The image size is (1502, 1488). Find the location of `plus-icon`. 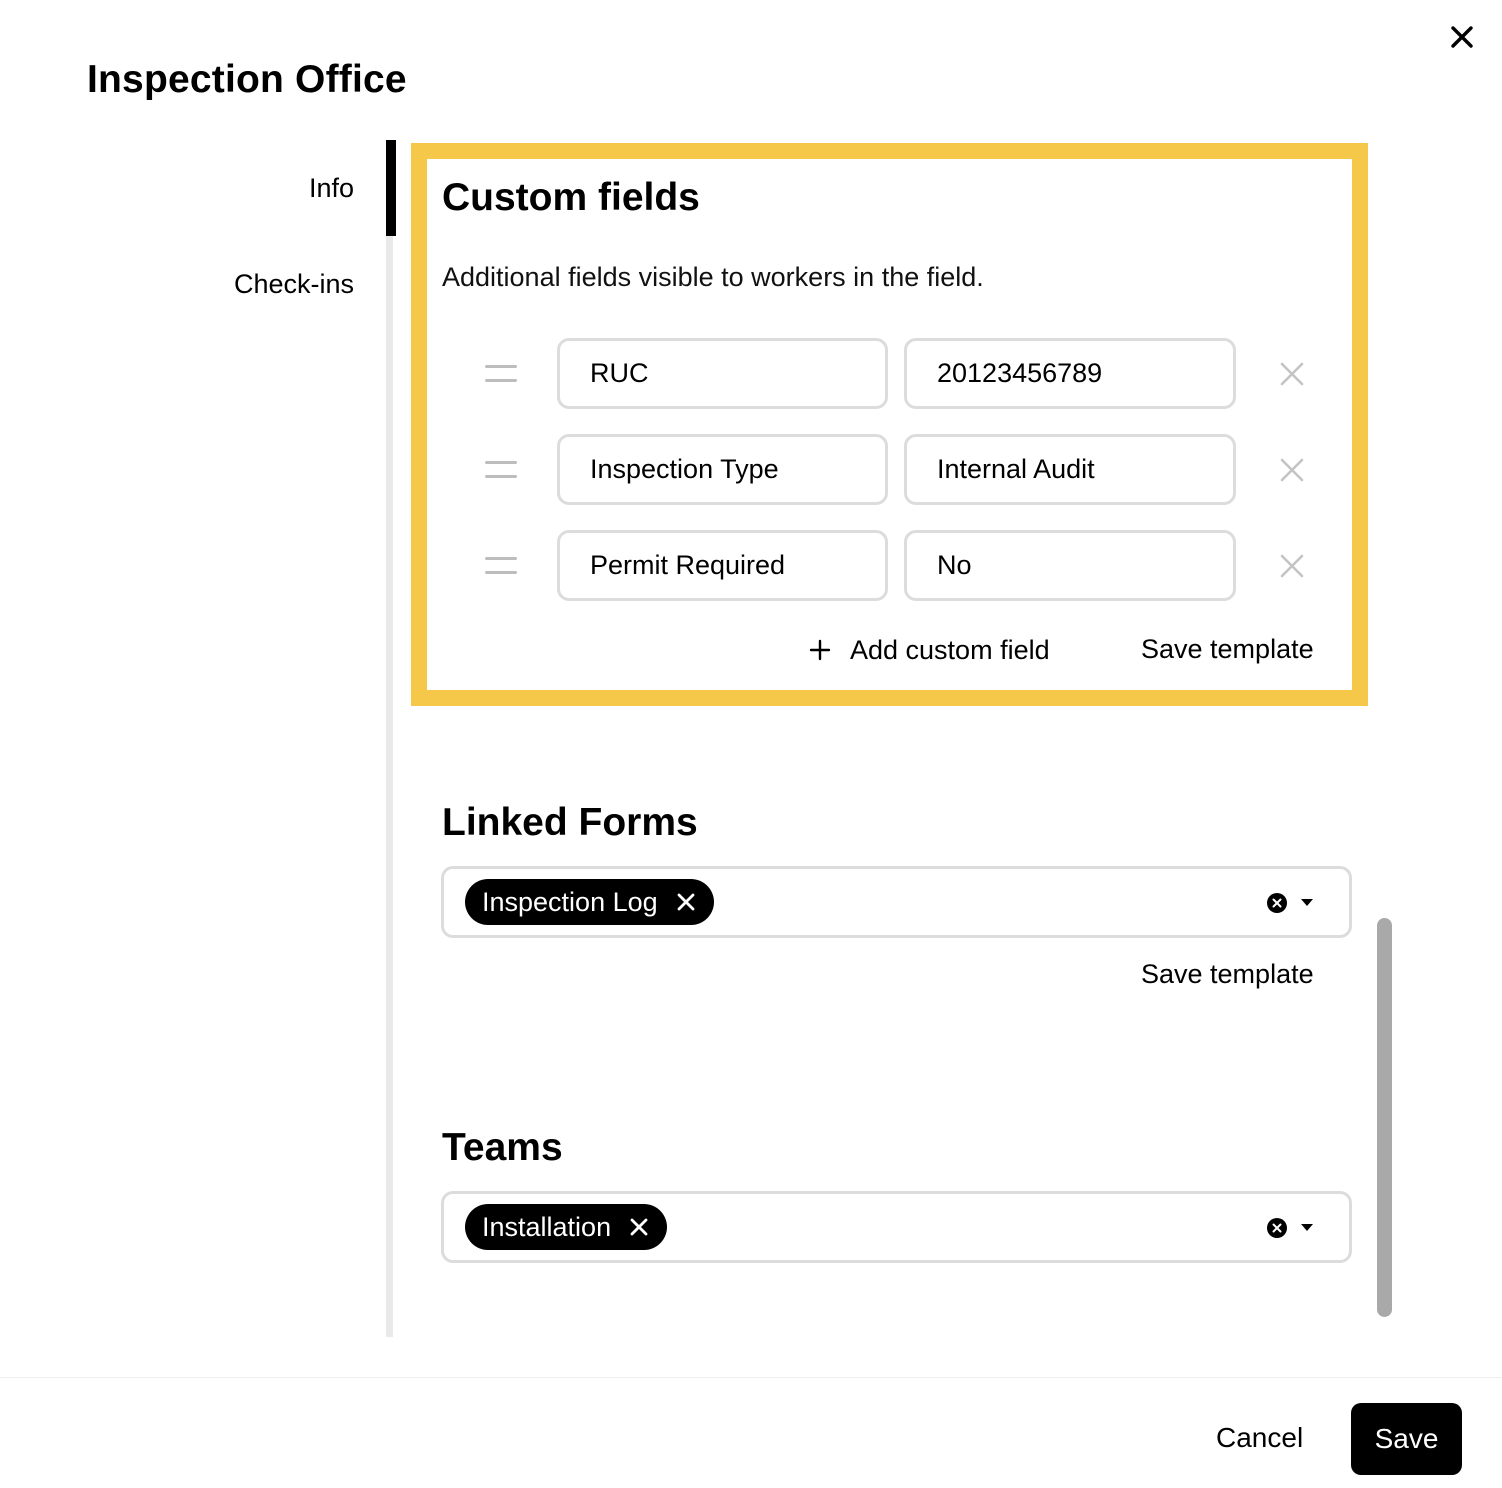

plus-icon is located at coordinates (820, 650).